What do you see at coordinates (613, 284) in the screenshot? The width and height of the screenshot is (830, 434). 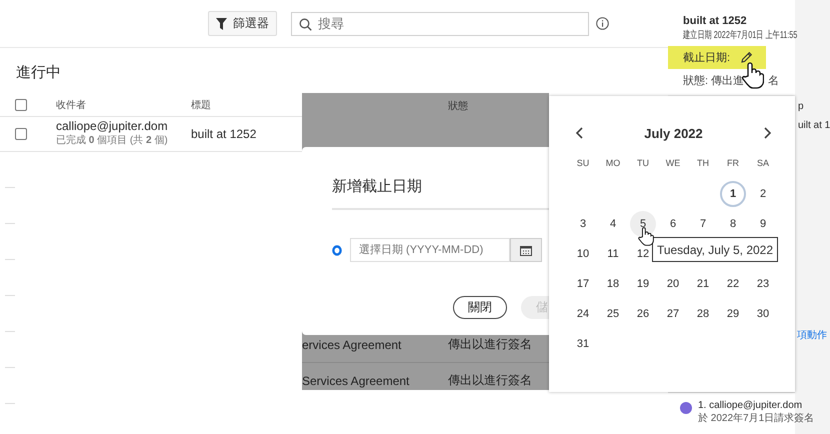 I see `calendar-day: 18` at bounding box center [613, 284].